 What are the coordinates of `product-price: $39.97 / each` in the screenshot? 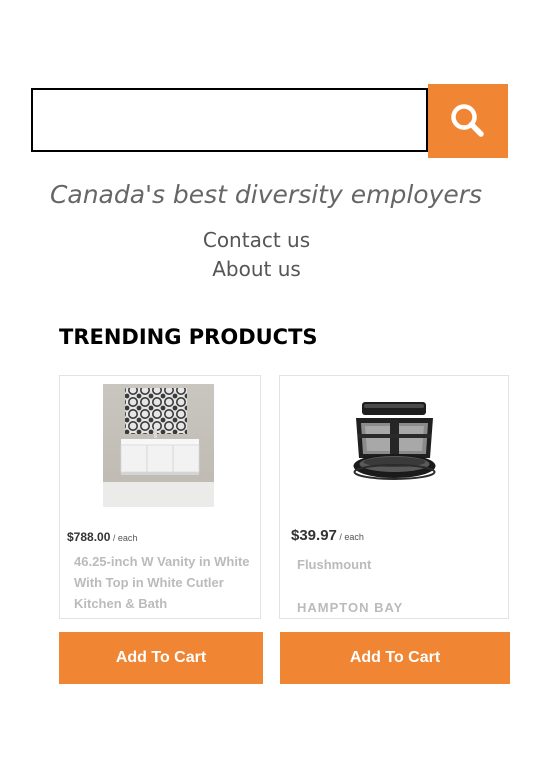 It's located at (327, 535).